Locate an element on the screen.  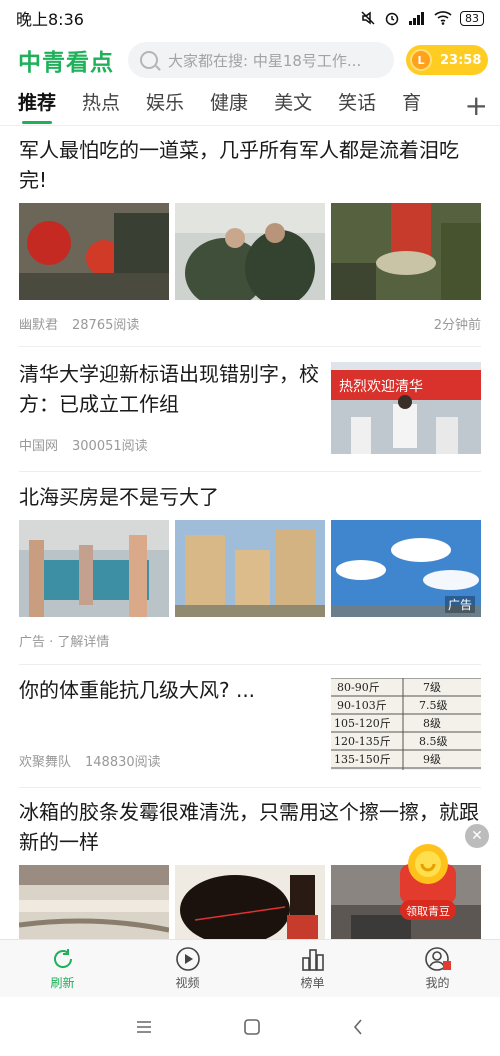
play-icon is located at coordinates (187, 959).